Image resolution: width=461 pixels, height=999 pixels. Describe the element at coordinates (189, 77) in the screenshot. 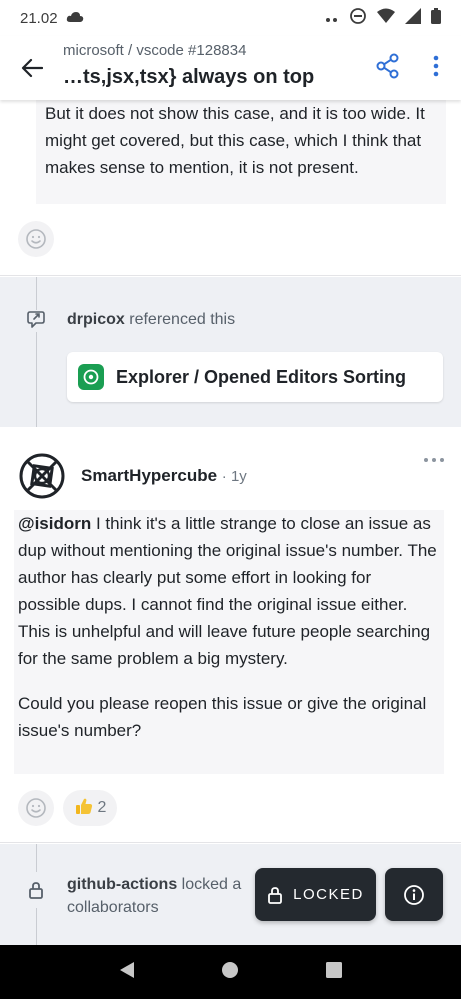

I see `issue-title: …ts,jsx,tsx} always on top` at that location.